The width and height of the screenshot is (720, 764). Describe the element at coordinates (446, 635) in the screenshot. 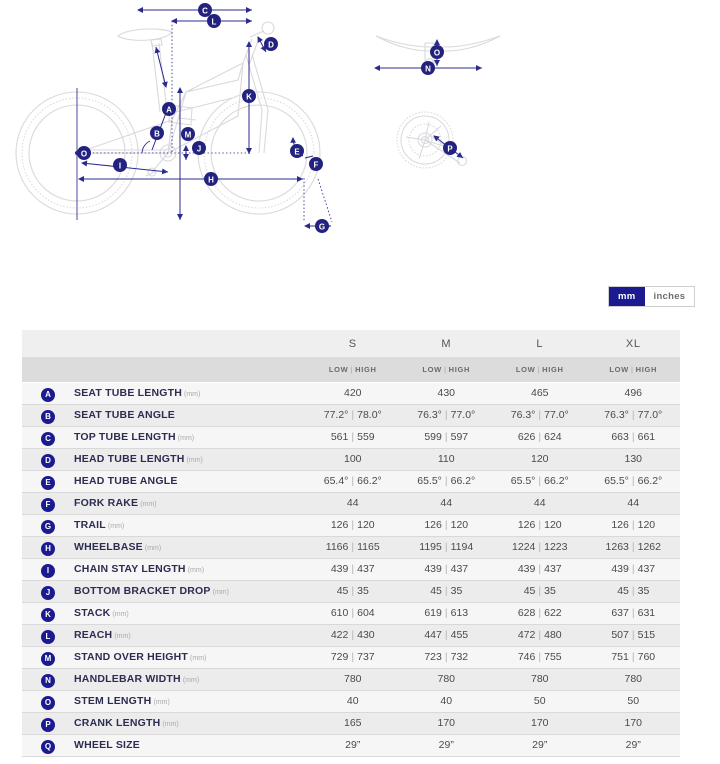

I see `value-cell-m: 447 | 455` at that location.